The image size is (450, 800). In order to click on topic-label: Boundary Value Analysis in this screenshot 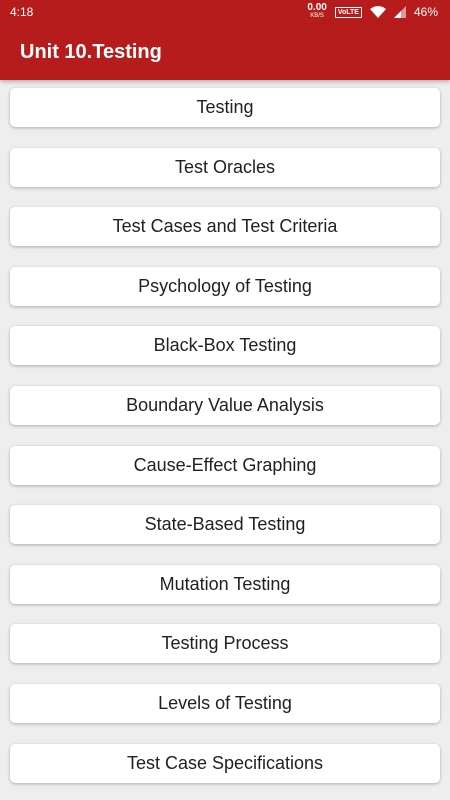, I will do `click(225, 405)`.